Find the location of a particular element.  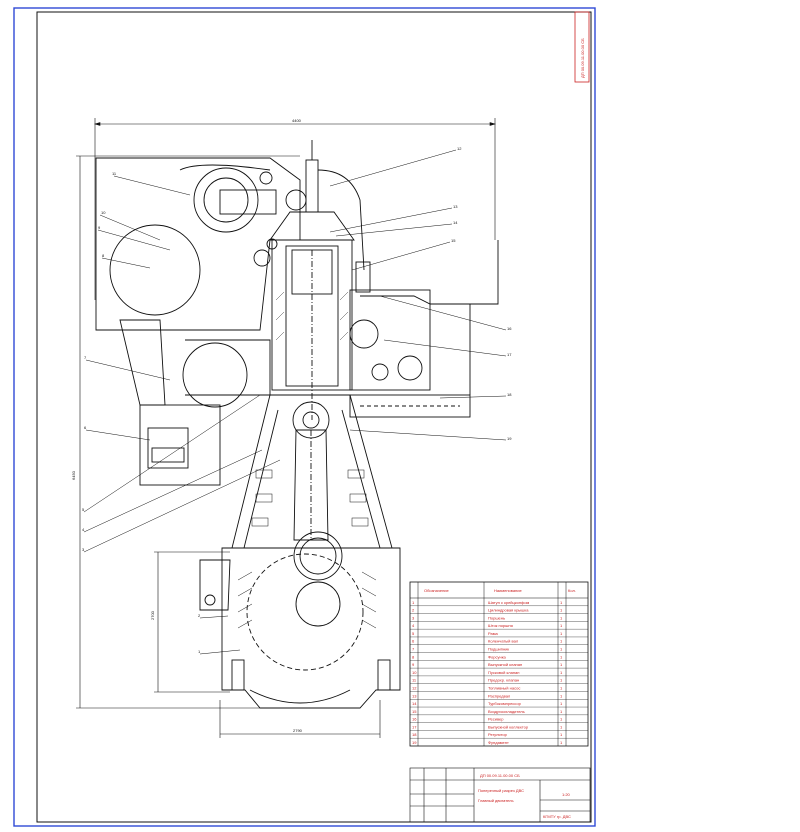

callout-1: 1 is located at coordinates (199, 651).